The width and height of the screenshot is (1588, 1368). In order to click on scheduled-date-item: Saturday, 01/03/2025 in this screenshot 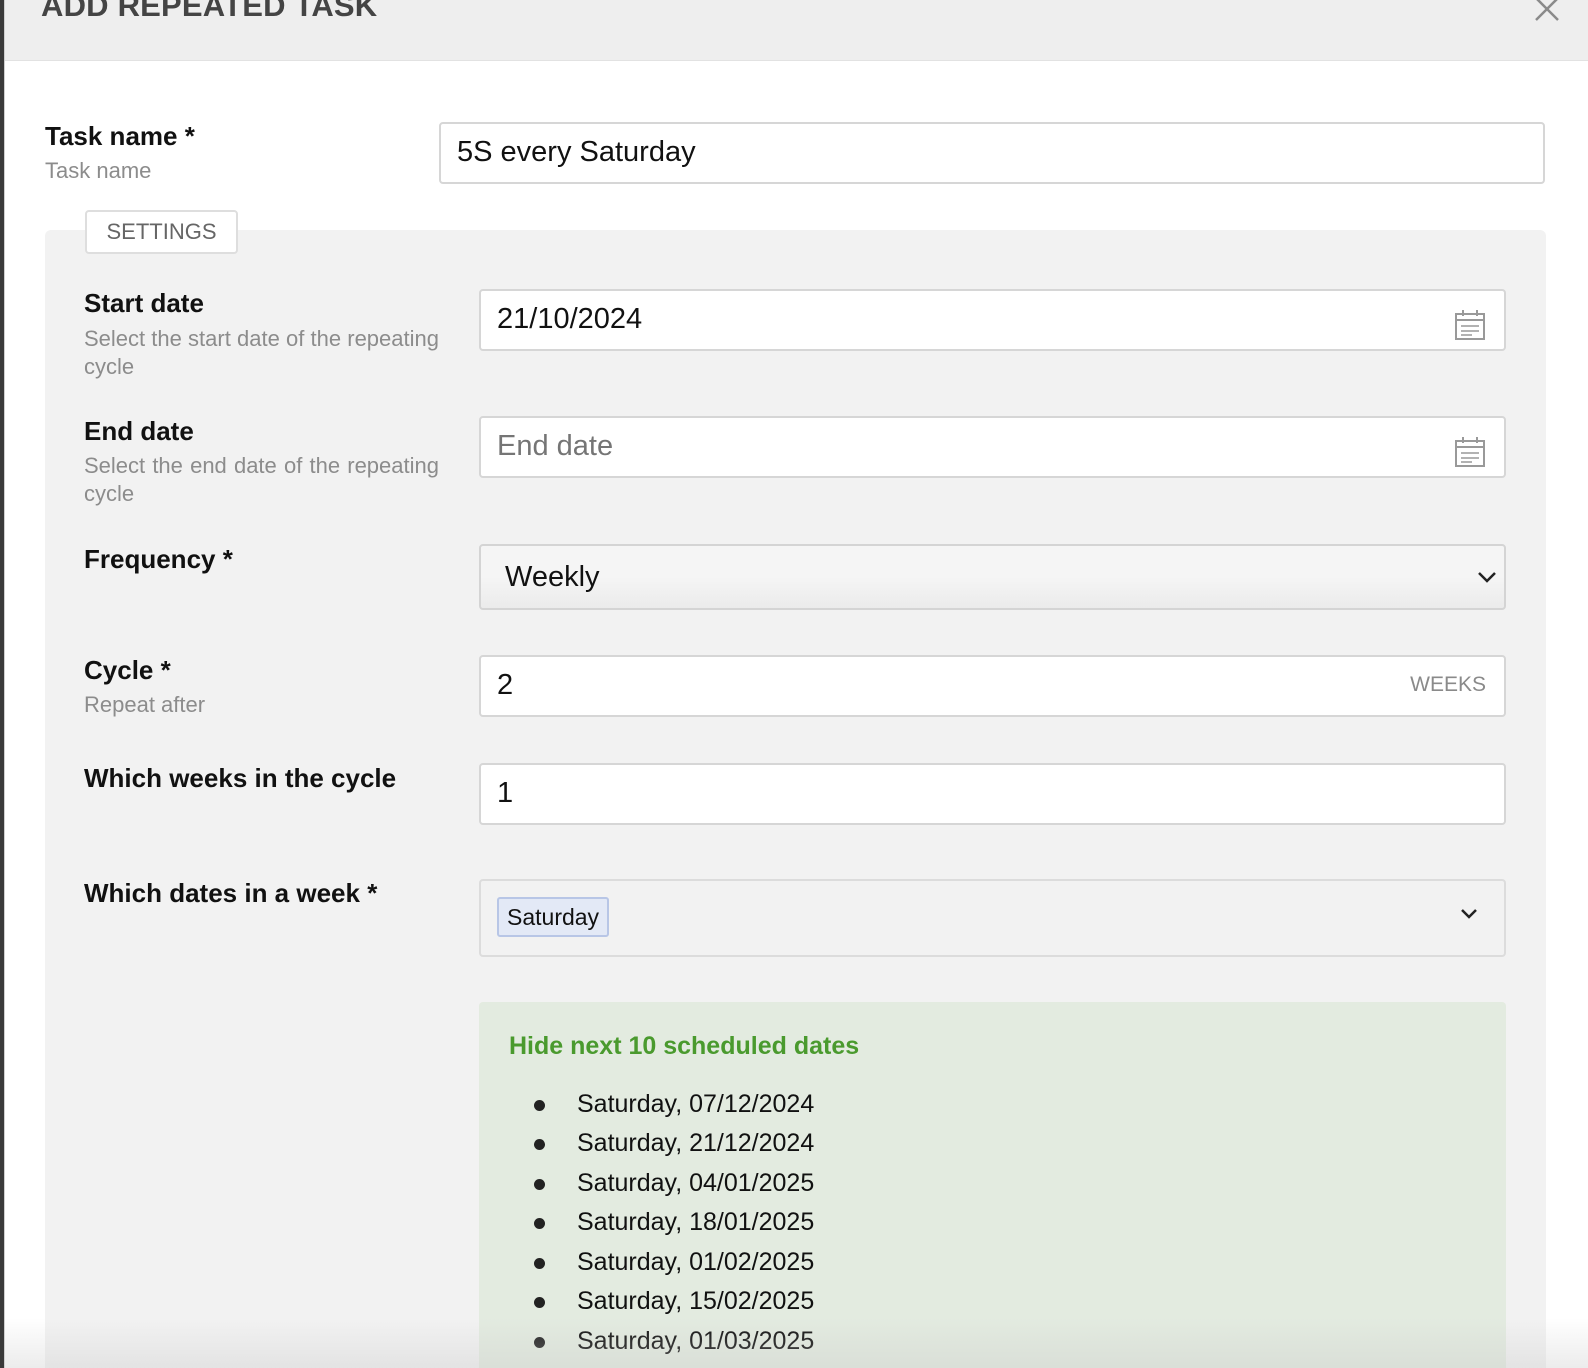, I will do `click(696, 1341)`.